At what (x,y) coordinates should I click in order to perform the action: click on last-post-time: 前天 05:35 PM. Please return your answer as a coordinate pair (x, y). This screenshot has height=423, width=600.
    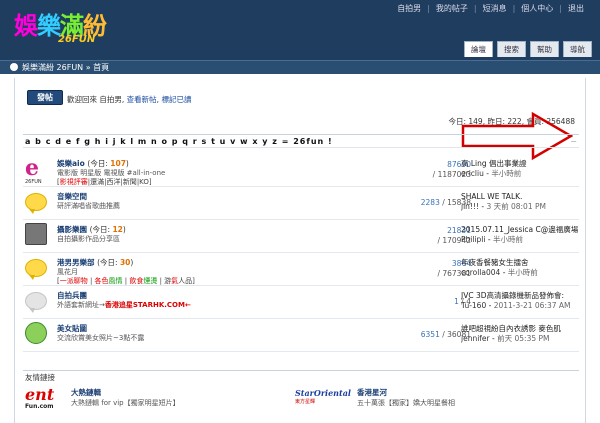
    Looking at the image, I should click on (523, 338).